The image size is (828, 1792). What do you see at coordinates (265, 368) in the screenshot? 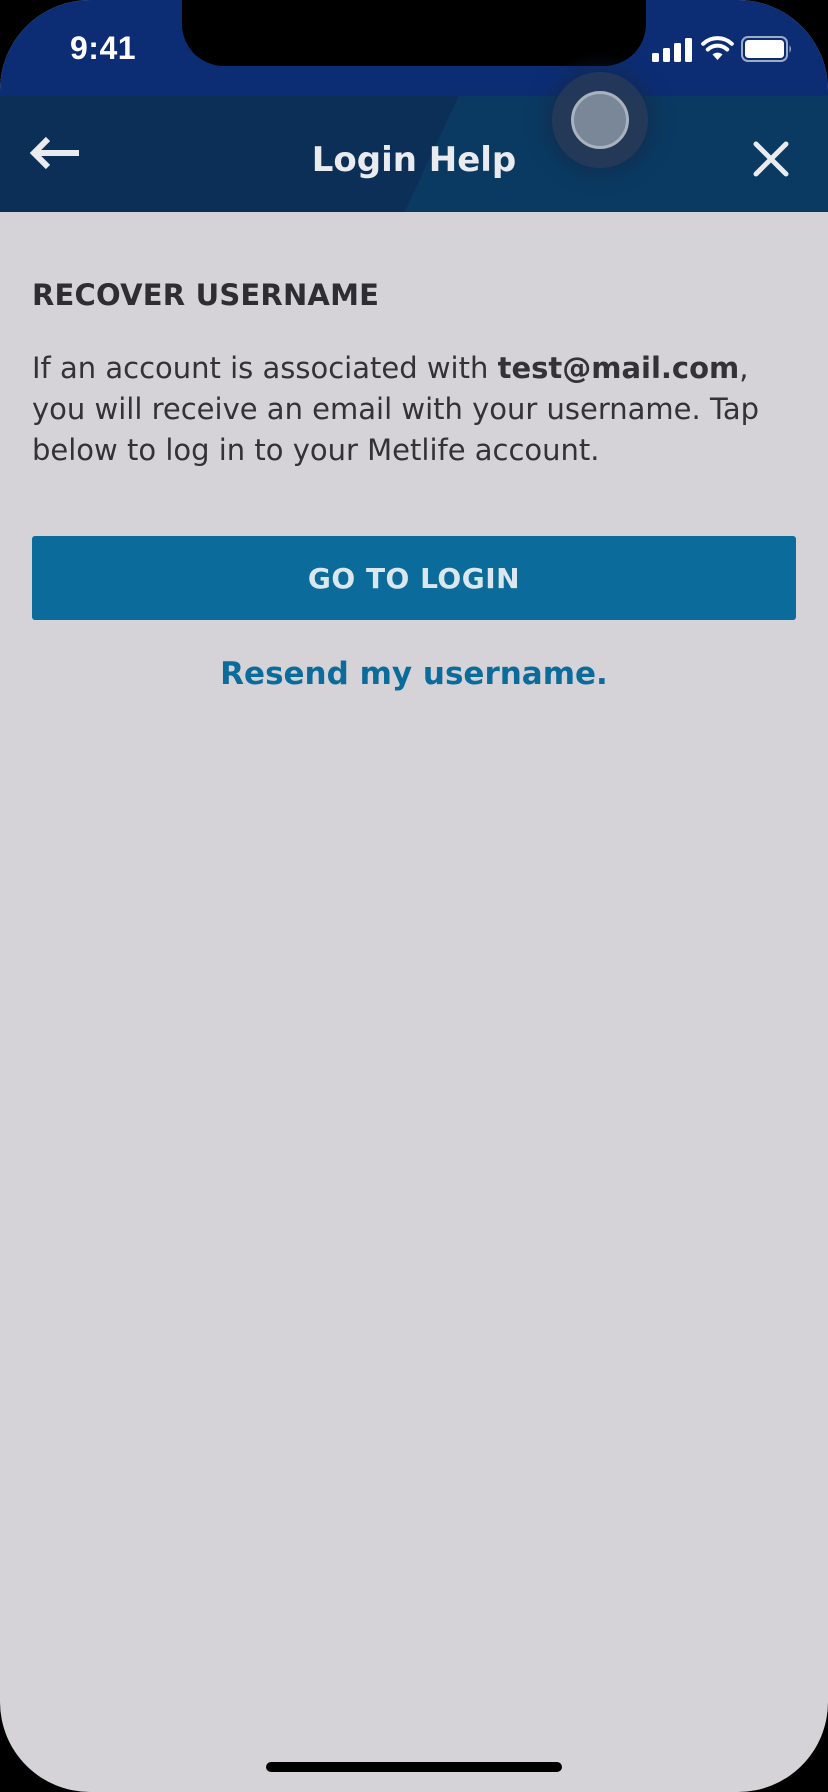
I see `message-prefix: If an account is associated with` at bounding box center [265, 368].